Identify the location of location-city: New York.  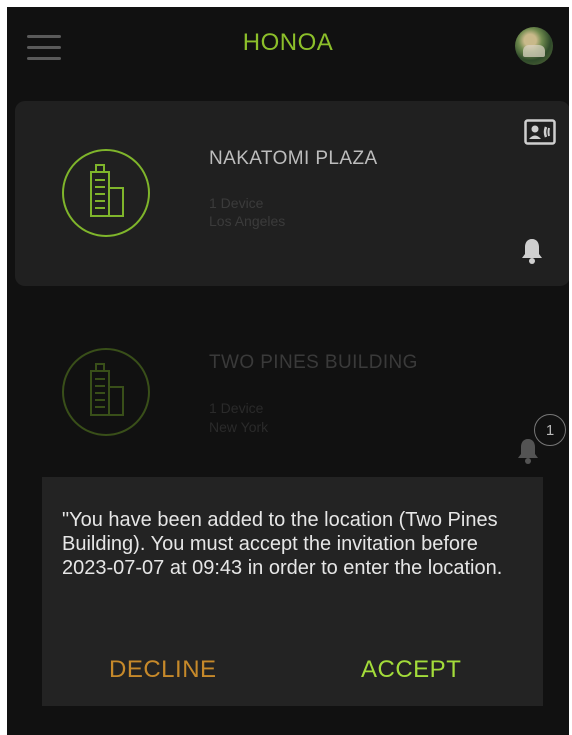
(239, 427).